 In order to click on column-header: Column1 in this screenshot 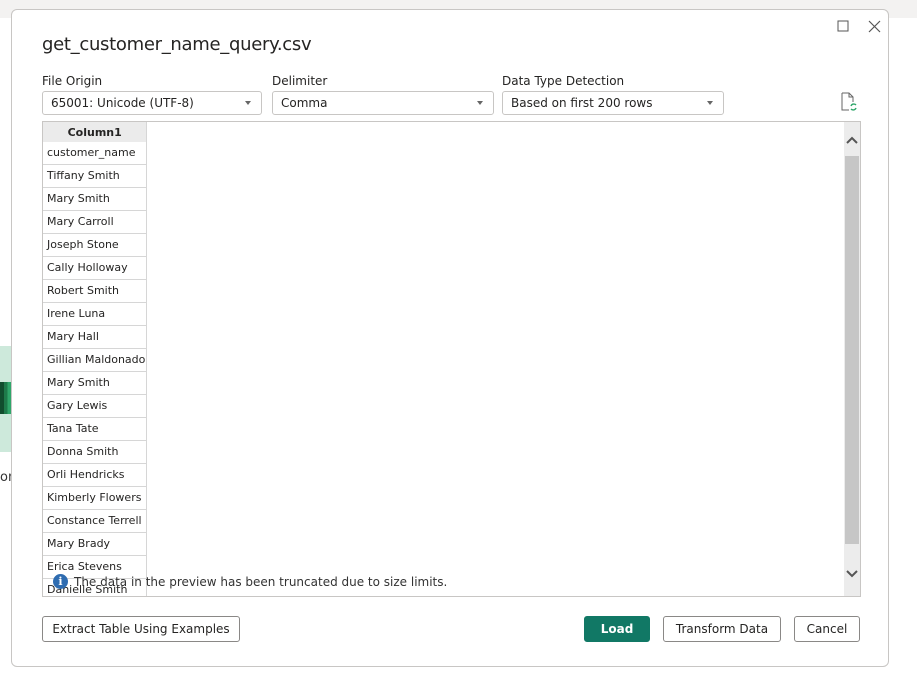, I will do `click(95, 132)`.